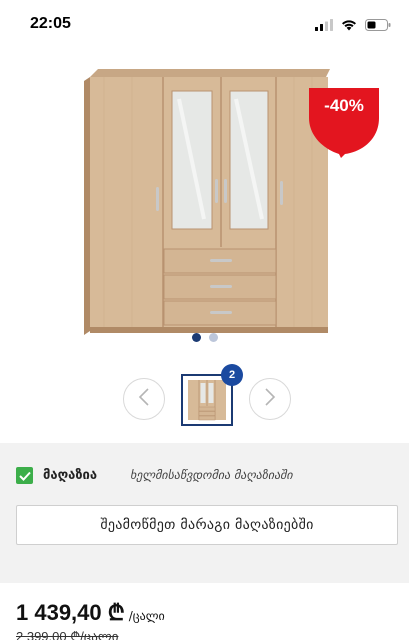 The height and width of the screenshot is (640, 409). What do you see at coordinates (204, 337) in the screenshot?
I see `gallery-pagination` at bounding box center [204, 337].